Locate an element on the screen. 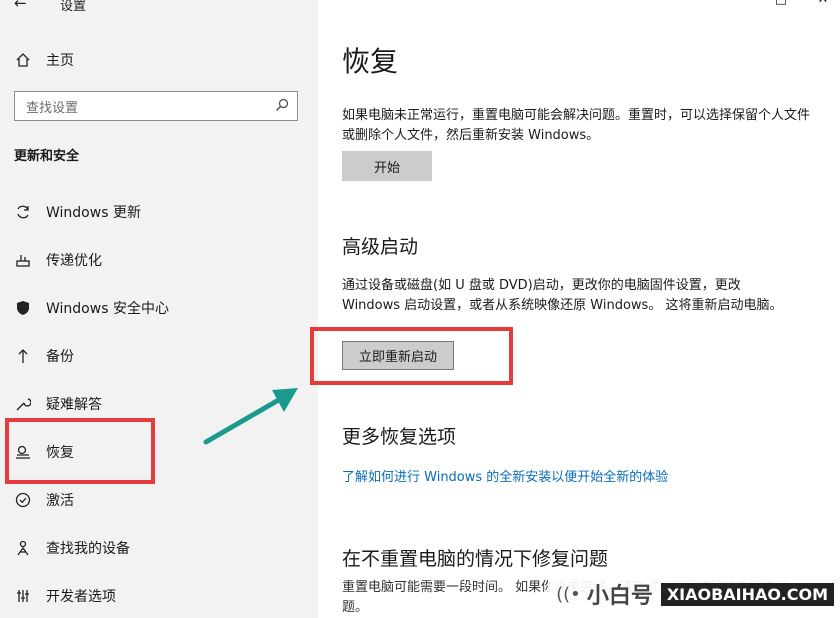 This screenshot has width=840, height=618. reset-start-button: 开始 is located at coordinates (387, 166).